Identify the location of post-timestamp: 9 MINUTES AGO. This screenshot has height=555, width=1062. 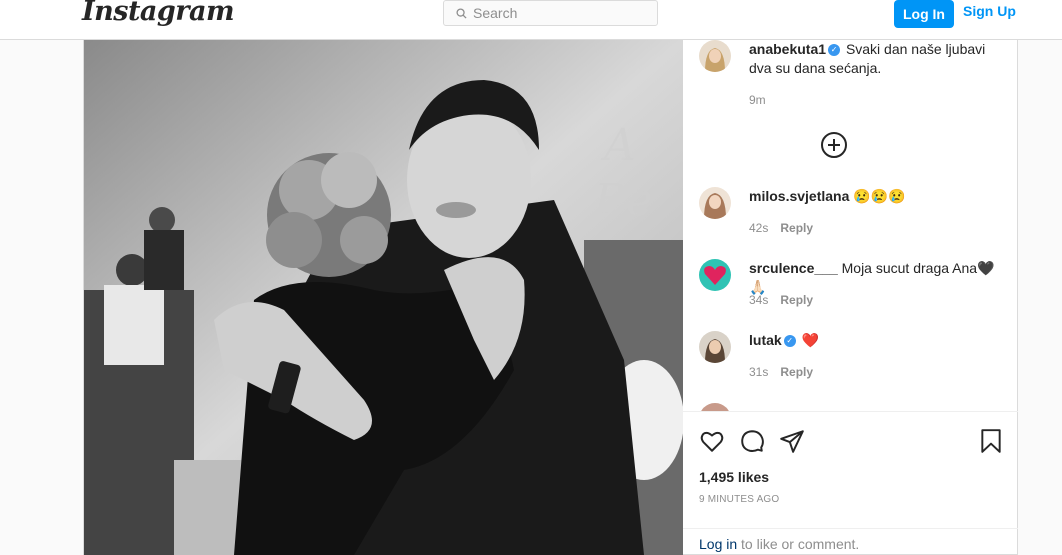
(739, 499).